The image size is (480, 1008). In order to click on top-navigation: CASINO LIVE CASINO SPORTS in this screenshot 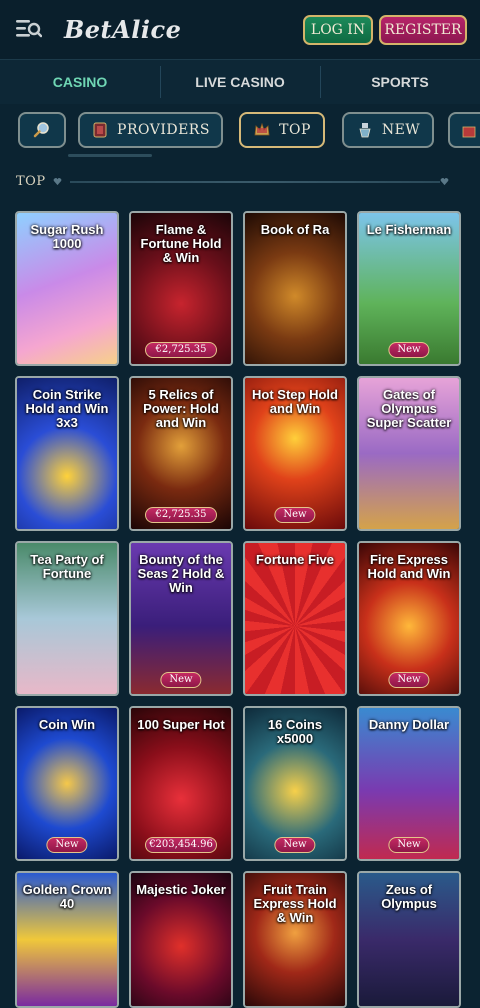, I will do `click(240, 82)`.